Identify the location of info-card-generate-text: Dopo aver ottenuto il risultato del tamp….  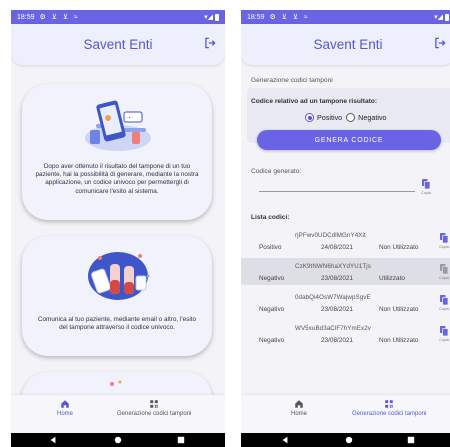
(117, 179).